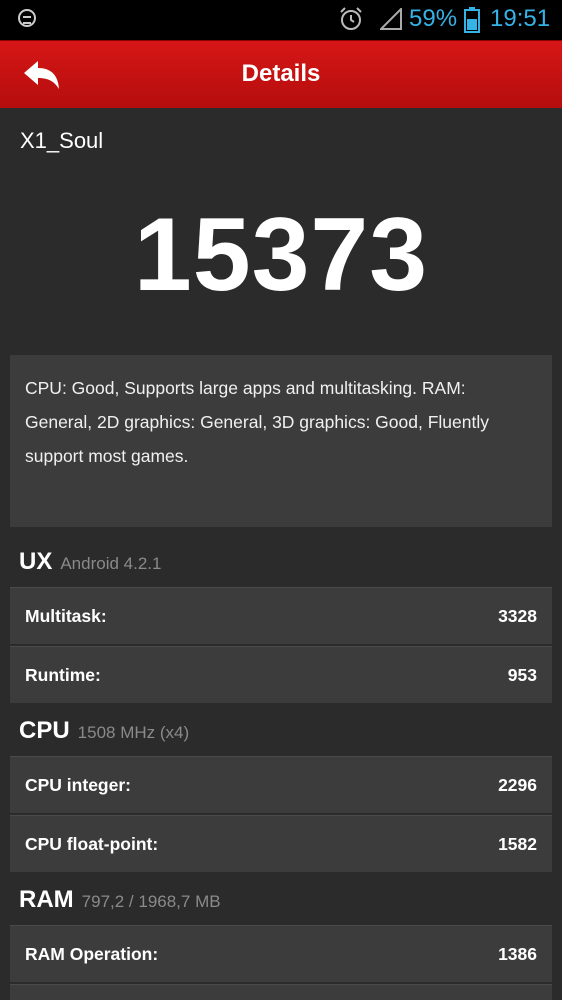  What do you see at coordinates (517, 785) in the screenshot?
I see `row-value: 2296` at bounding box center [517, 785].